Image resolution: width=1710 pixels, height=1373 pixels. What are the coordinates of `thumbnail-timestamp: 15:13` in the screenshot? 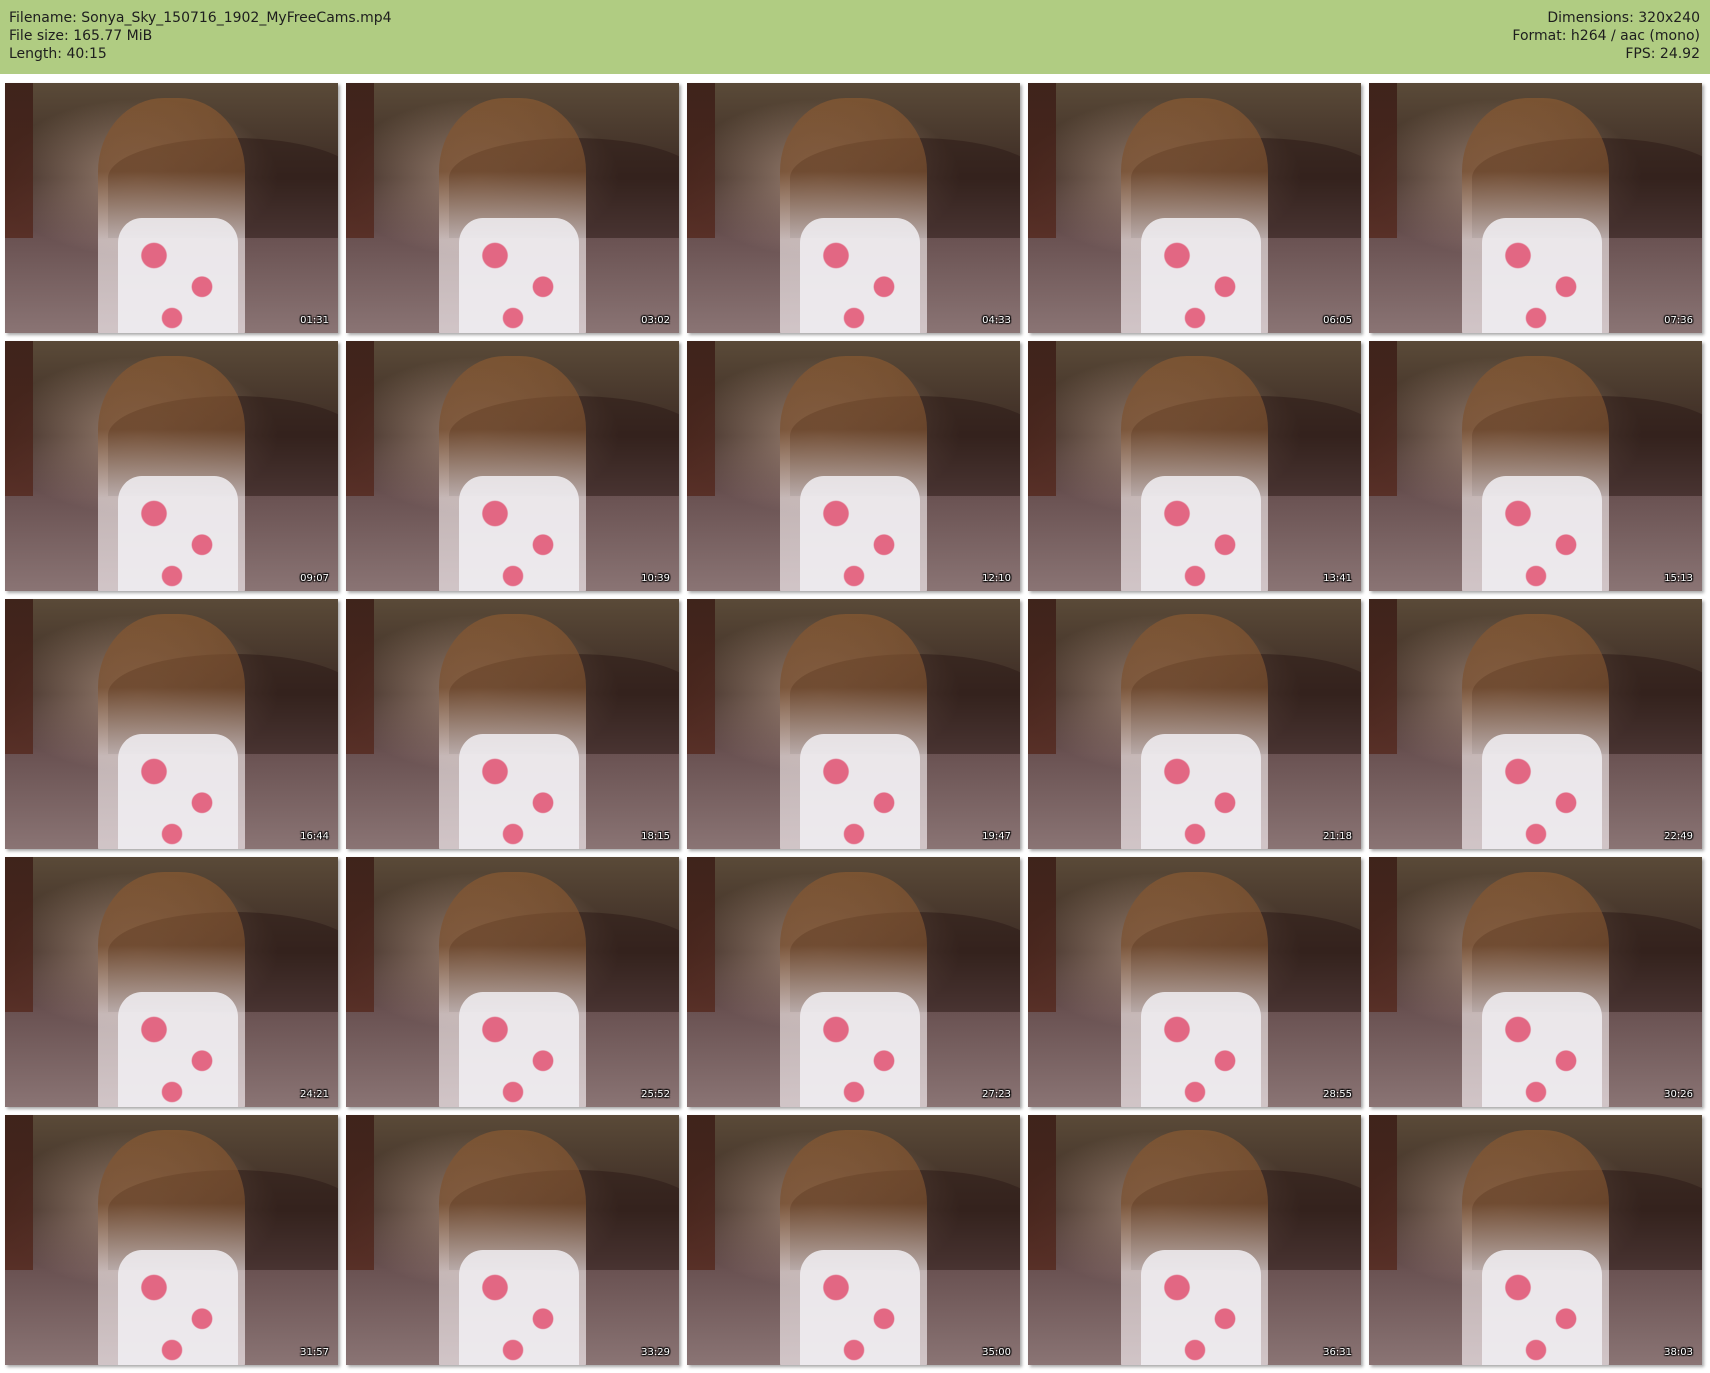 It's located at (1678, 578).